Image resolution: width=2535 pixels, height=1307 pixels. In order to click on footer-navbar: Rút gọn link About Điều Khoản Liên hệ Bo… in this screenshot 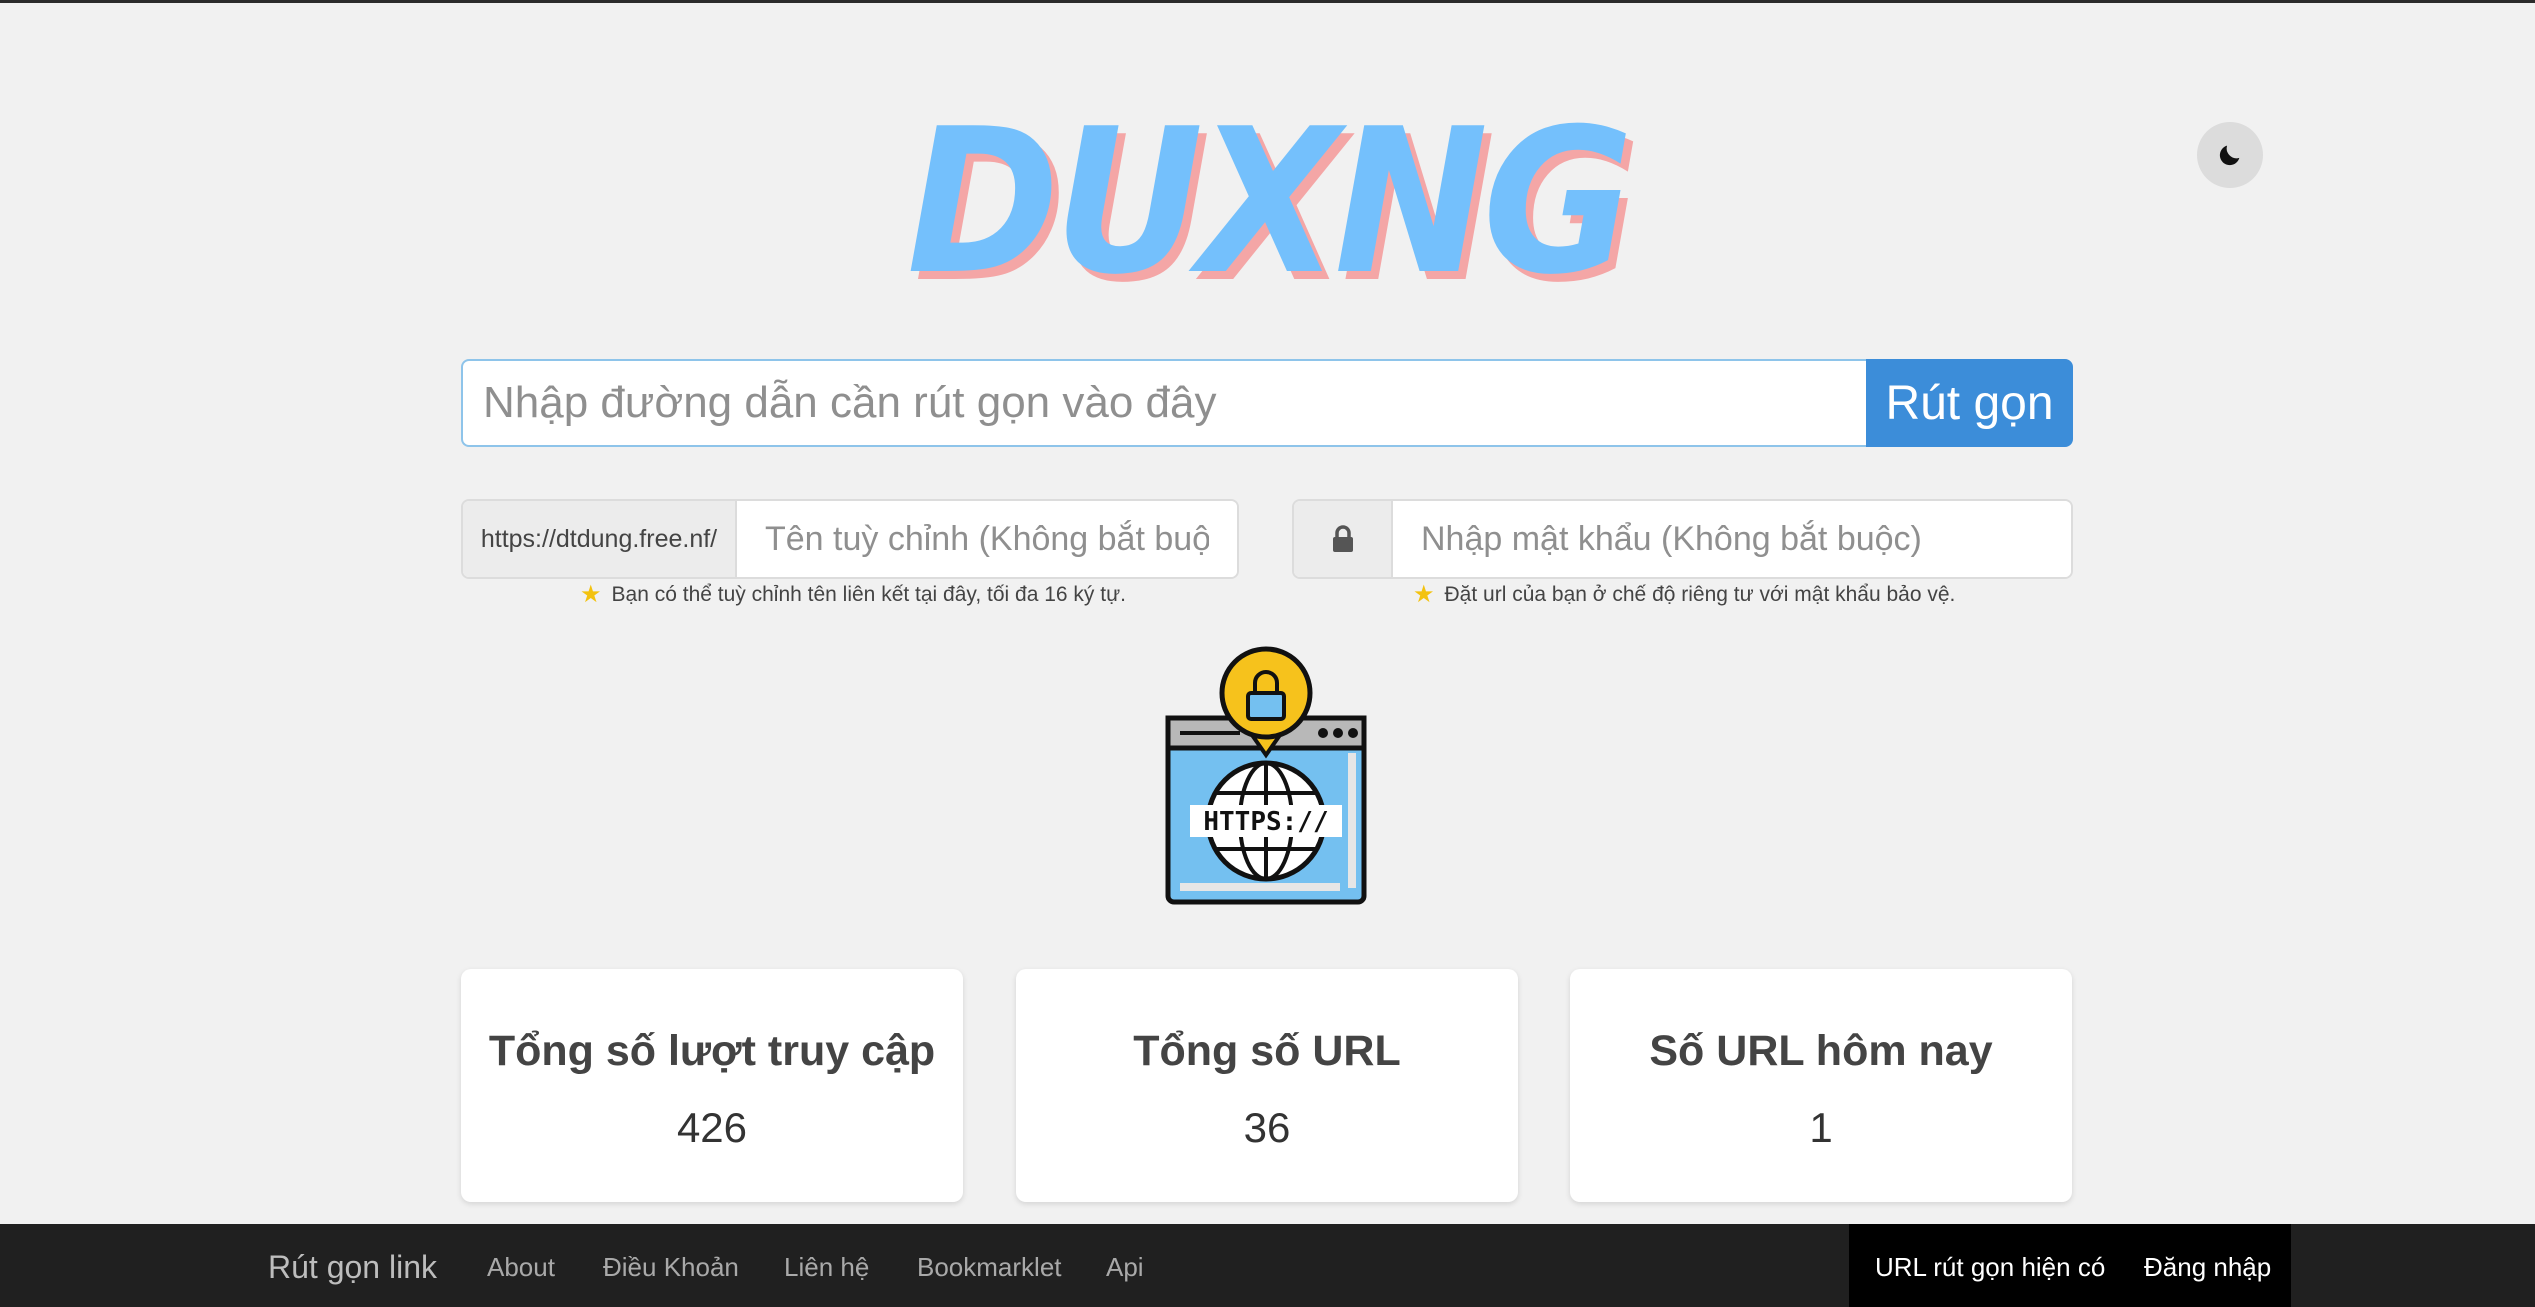, I will do `click(1267, 1265)`.